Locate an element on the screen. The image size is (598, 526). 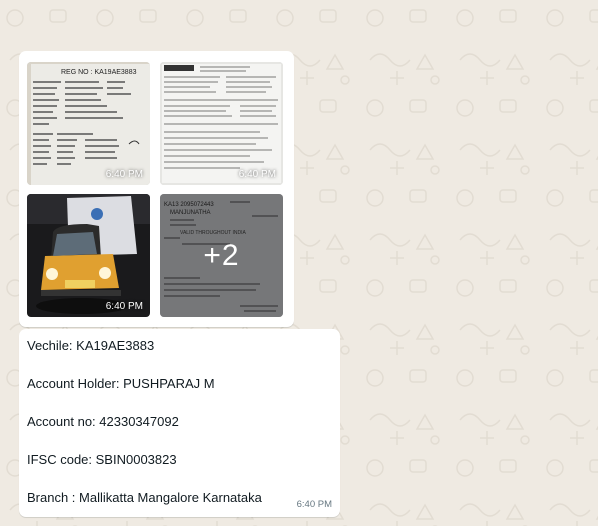
message-timestamp: 6:40 PM is located at coordinates (314, 504).